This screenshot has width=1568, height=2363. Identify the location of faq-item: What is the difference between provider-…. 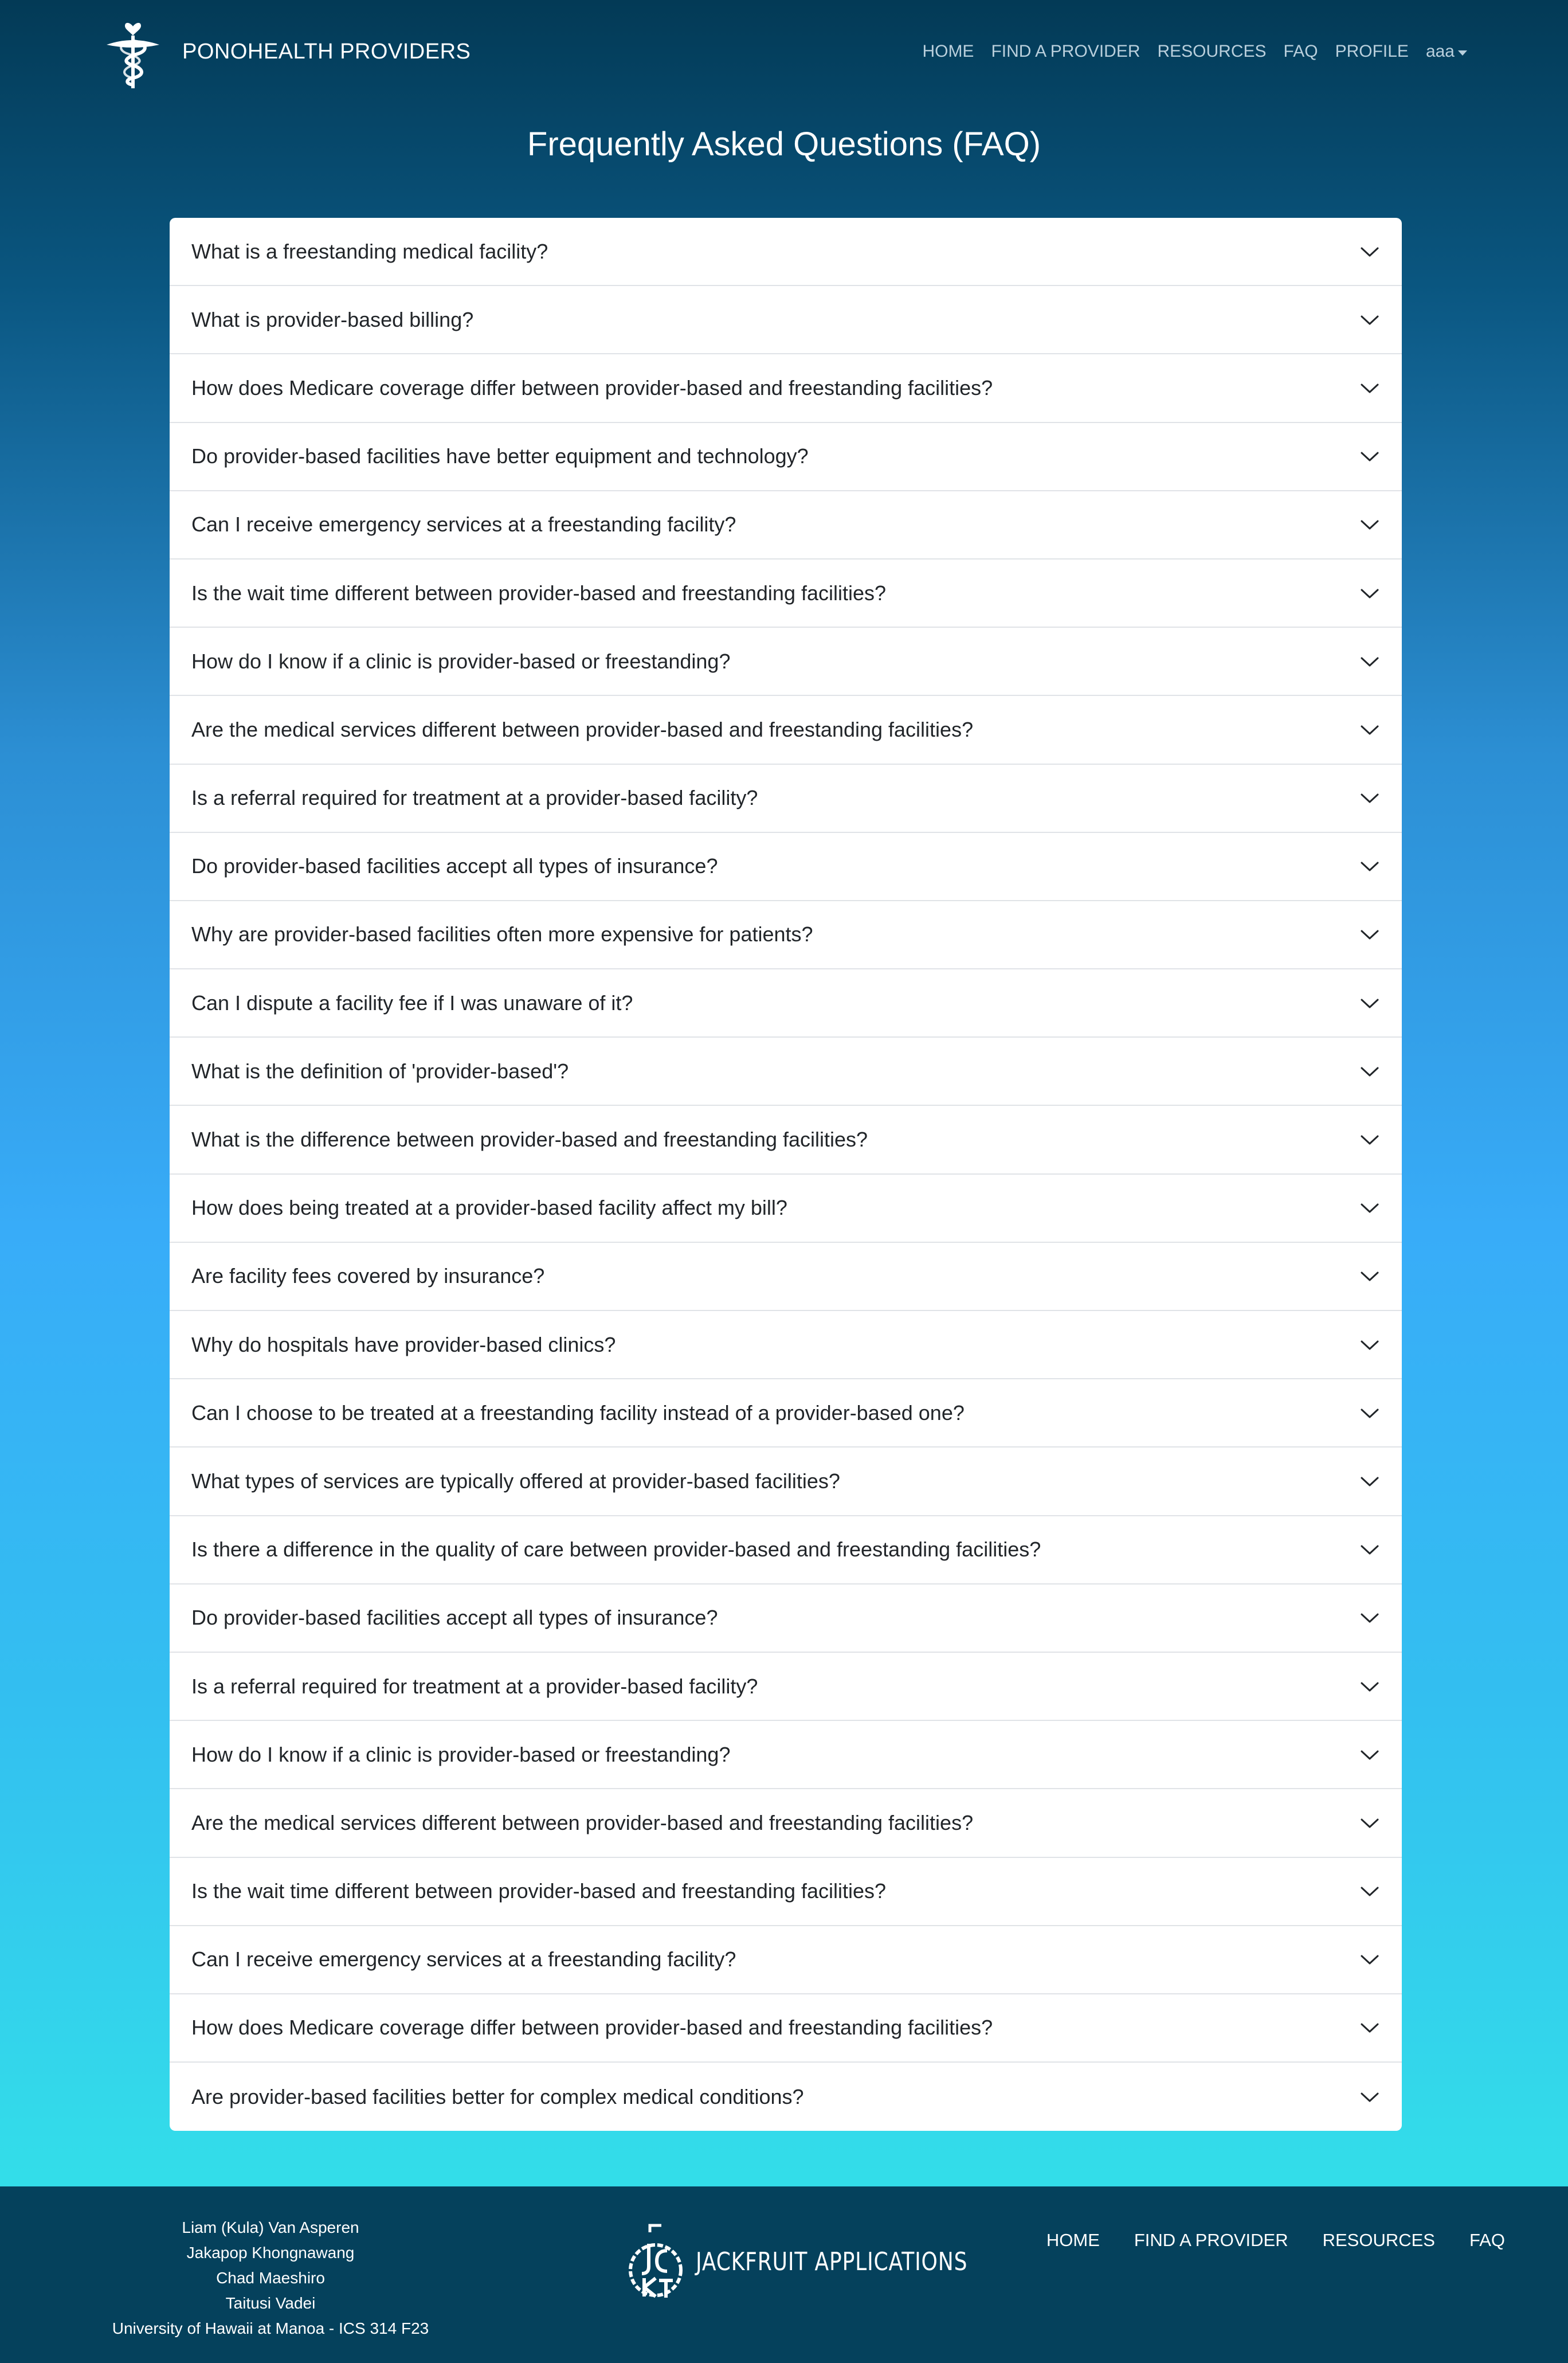
(786, 1140).